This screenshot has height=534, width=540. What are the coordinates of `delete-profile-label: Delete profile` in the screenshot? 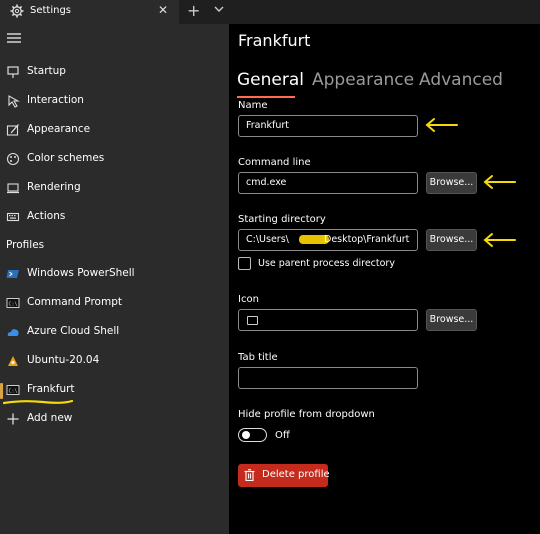 It's located at (296, 474).